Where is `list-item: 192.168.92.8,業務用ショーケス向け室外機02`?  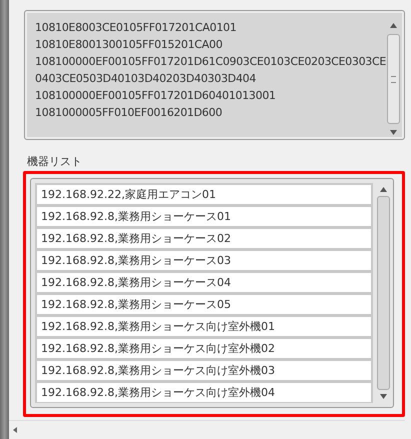
list-item: 192.168.92.8,業務用ショーケス向け室外機02 is located at coordinates (204, 348).